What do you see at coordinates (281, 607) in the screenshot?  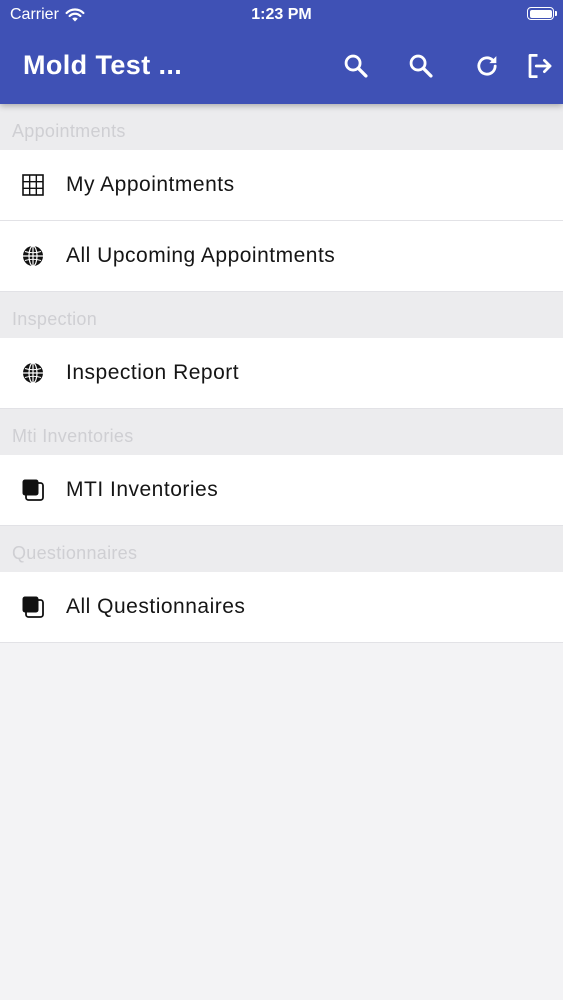 I see `list-item-all-questionnaires: All Questionnaires` at bounding box center [281, 607].